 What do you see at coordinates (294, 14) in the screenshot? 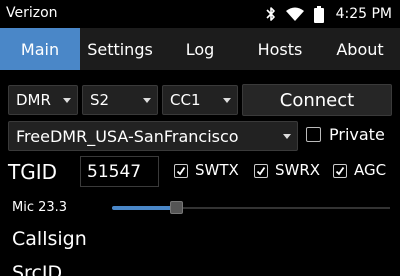
I see `wifi-icon` at bounding box center [294, 14].